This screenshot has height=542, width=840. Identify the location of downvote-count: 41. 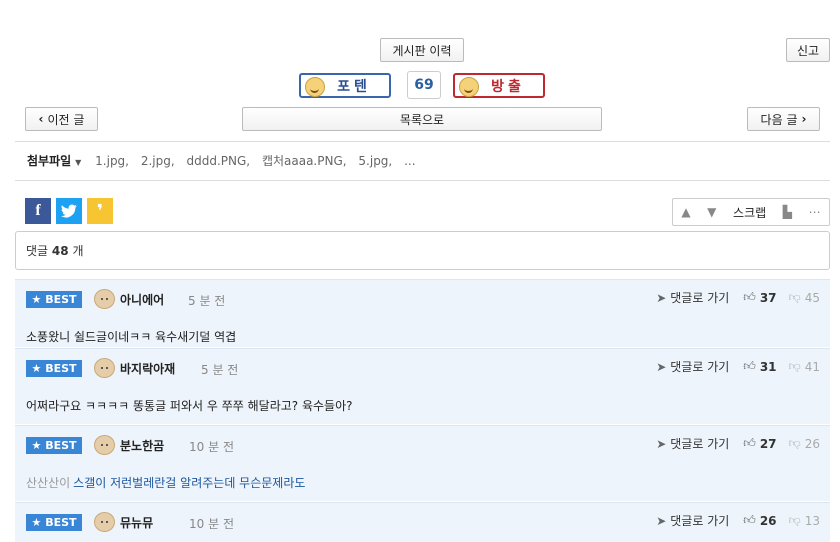
(812, 366).